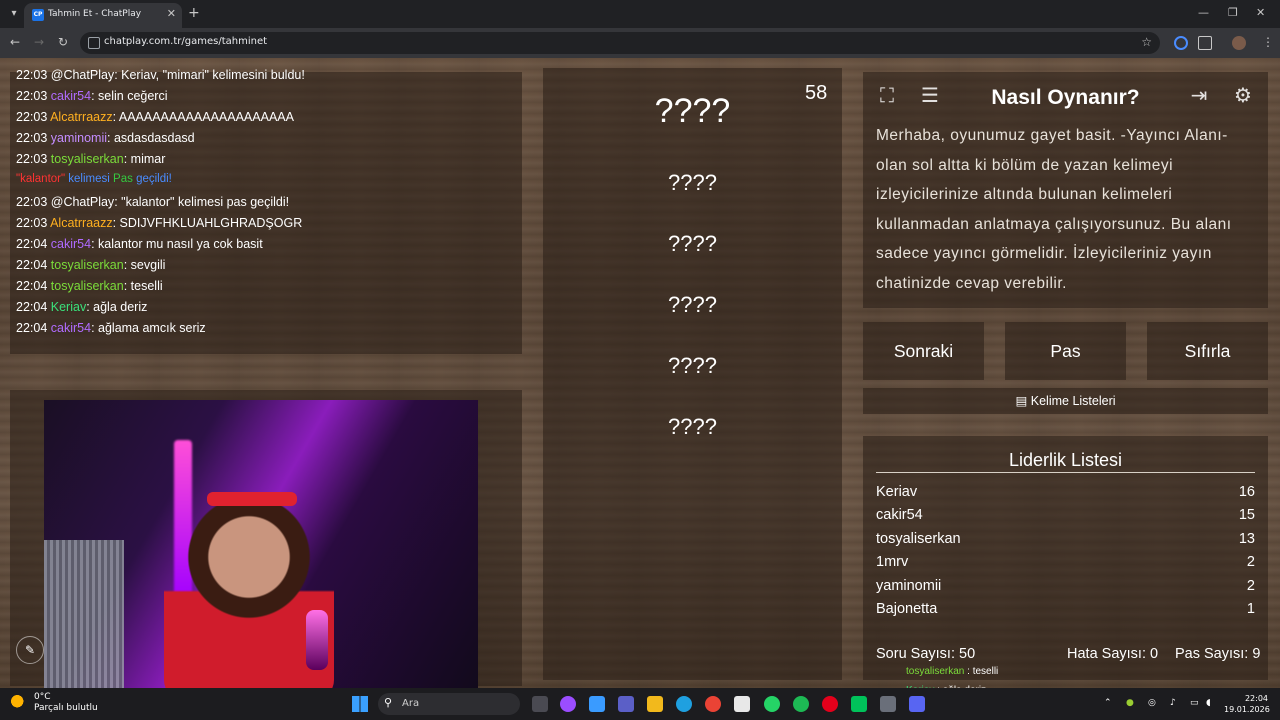 The height and width of the screenshot is (720, 1280). What do you see at coordinates (14, 14) in the screenshot?
I see `tab-search-icon: ▾` at bounding box center [14, 14].